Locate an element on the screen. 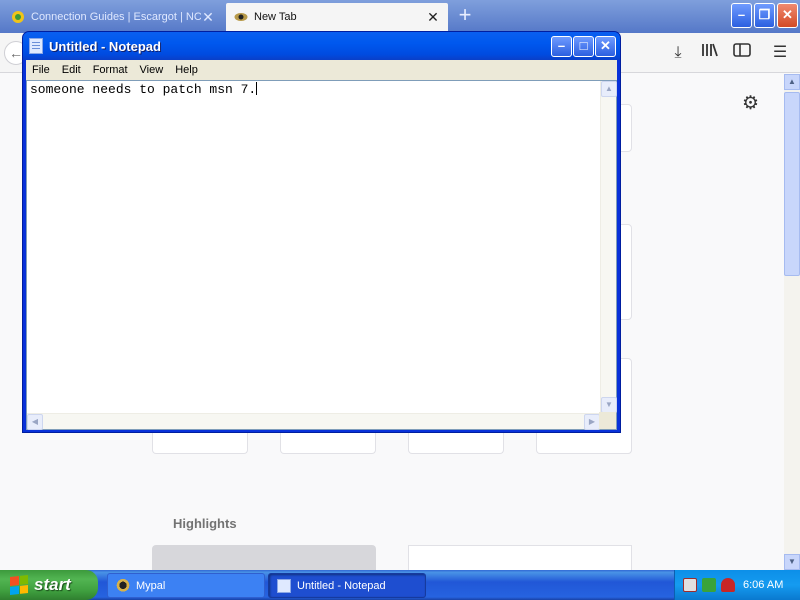  taskbar-button-label: Mypal is located at coordinates (151, 585).